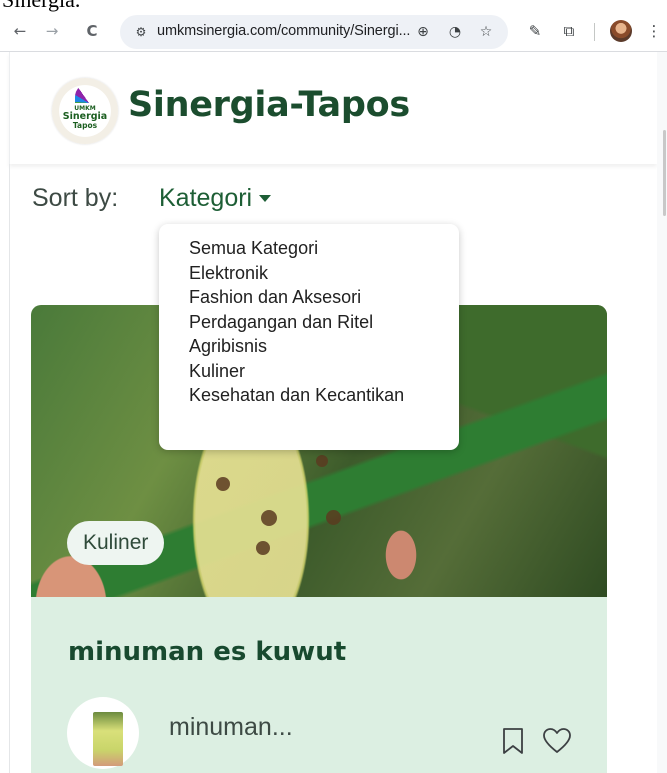 This screenshot has height=773, width=667. Describe the element at coordinates (41, 6) in the screenshot. I see `cut-off-text: Sinergia.` at that location.